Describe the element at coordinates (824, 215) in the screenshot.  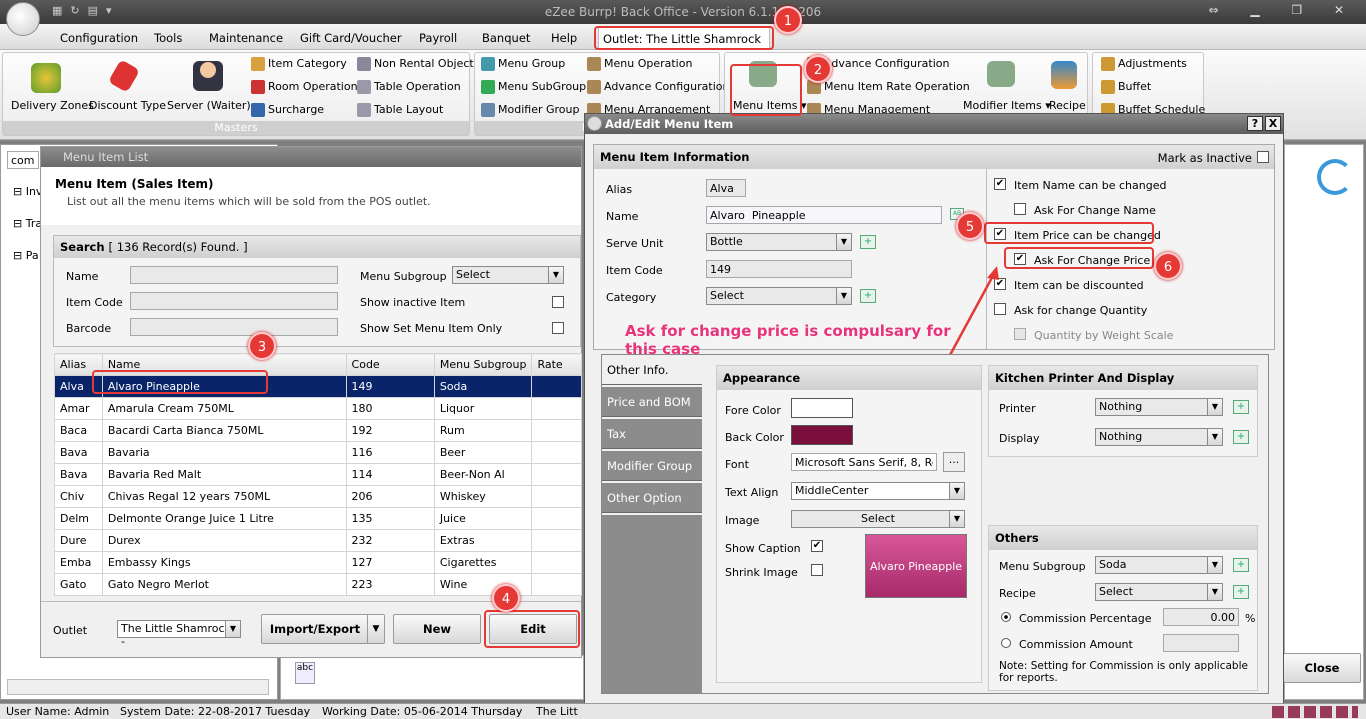
I see `name-input` at that location.